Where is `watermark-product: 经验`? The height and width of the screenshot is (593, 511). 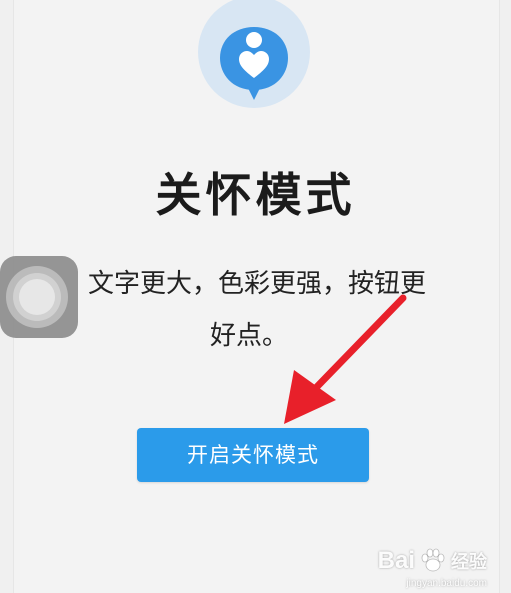 watermark-product: 经验 is located at coordinates (469, 562).